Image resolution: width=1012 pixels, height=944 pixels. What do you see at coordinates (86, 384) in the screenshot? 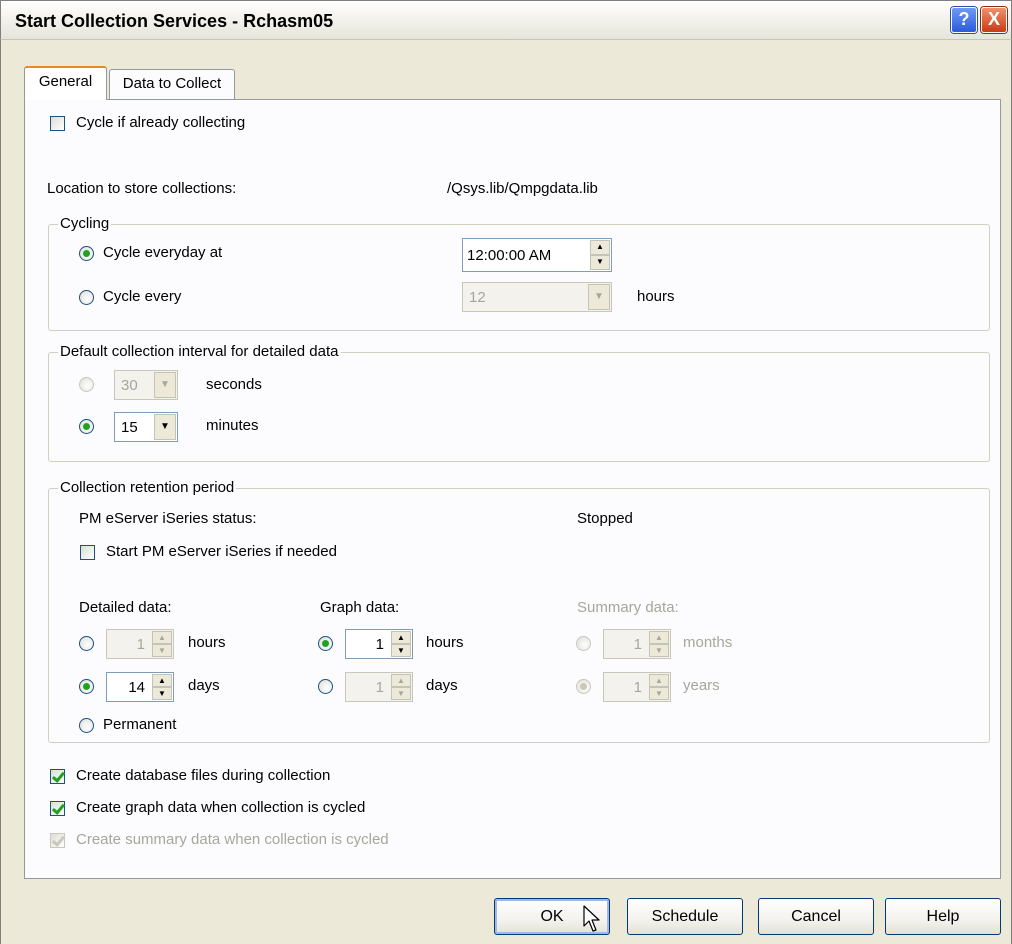
I see `interval-seconds-radio` at bounding box center [86, 384].